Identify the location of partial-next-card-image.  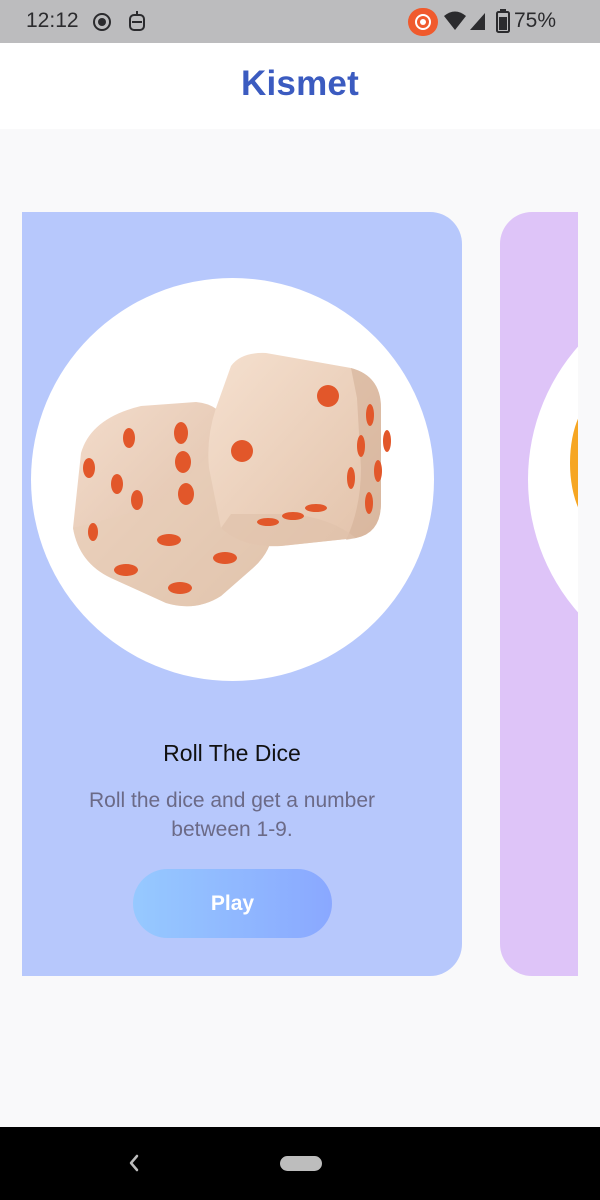
(553, 479).